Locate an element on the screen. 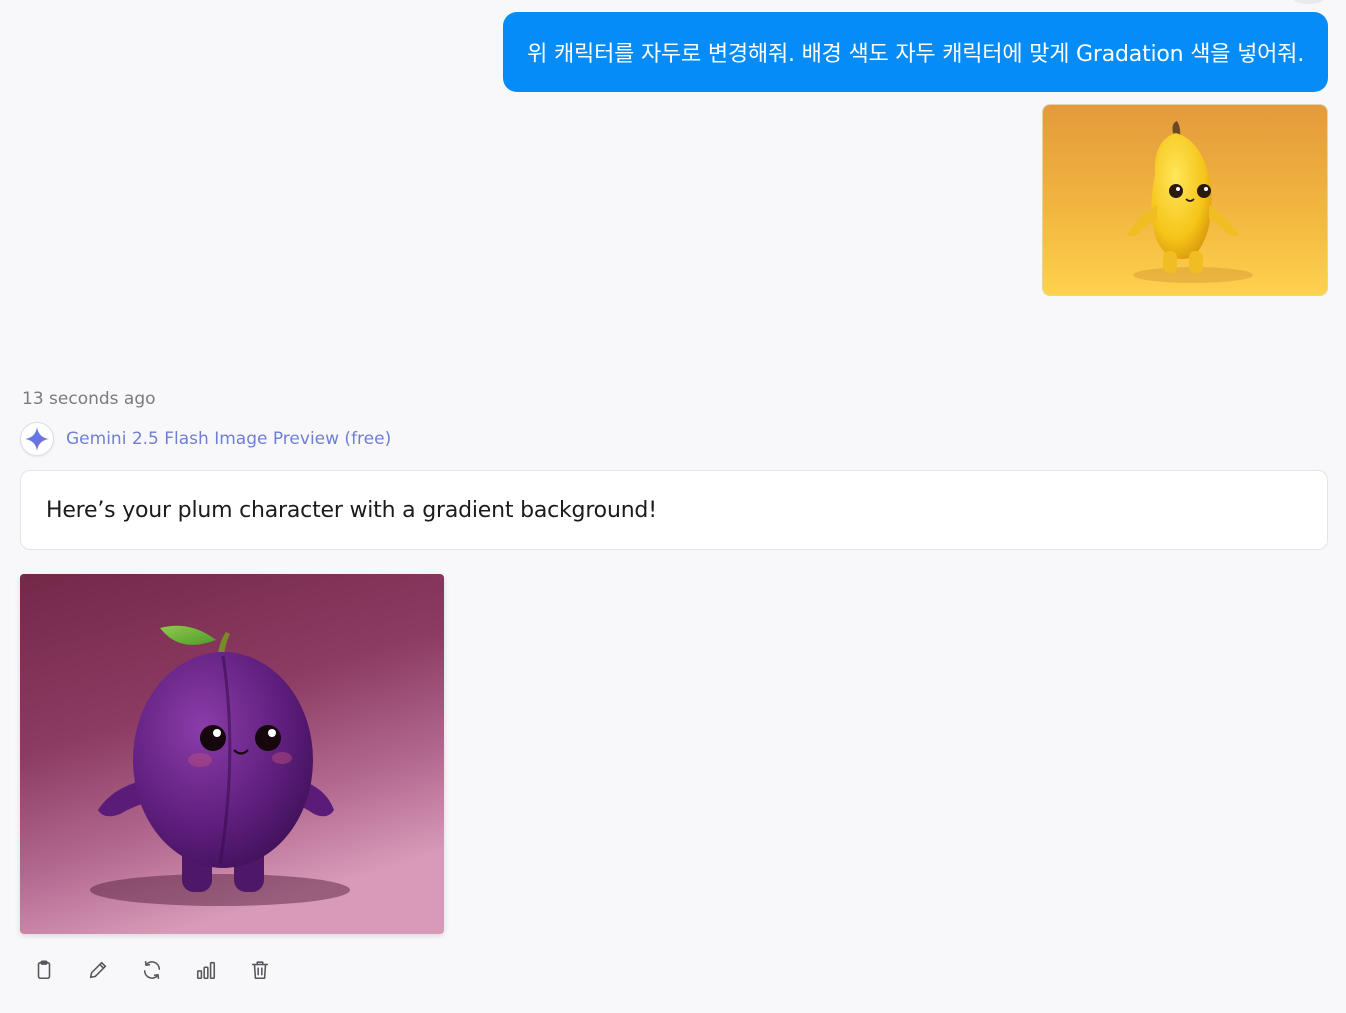 This screenshot has width=1346, height=1013. plum-character-image is located at coordinates (232, 754).